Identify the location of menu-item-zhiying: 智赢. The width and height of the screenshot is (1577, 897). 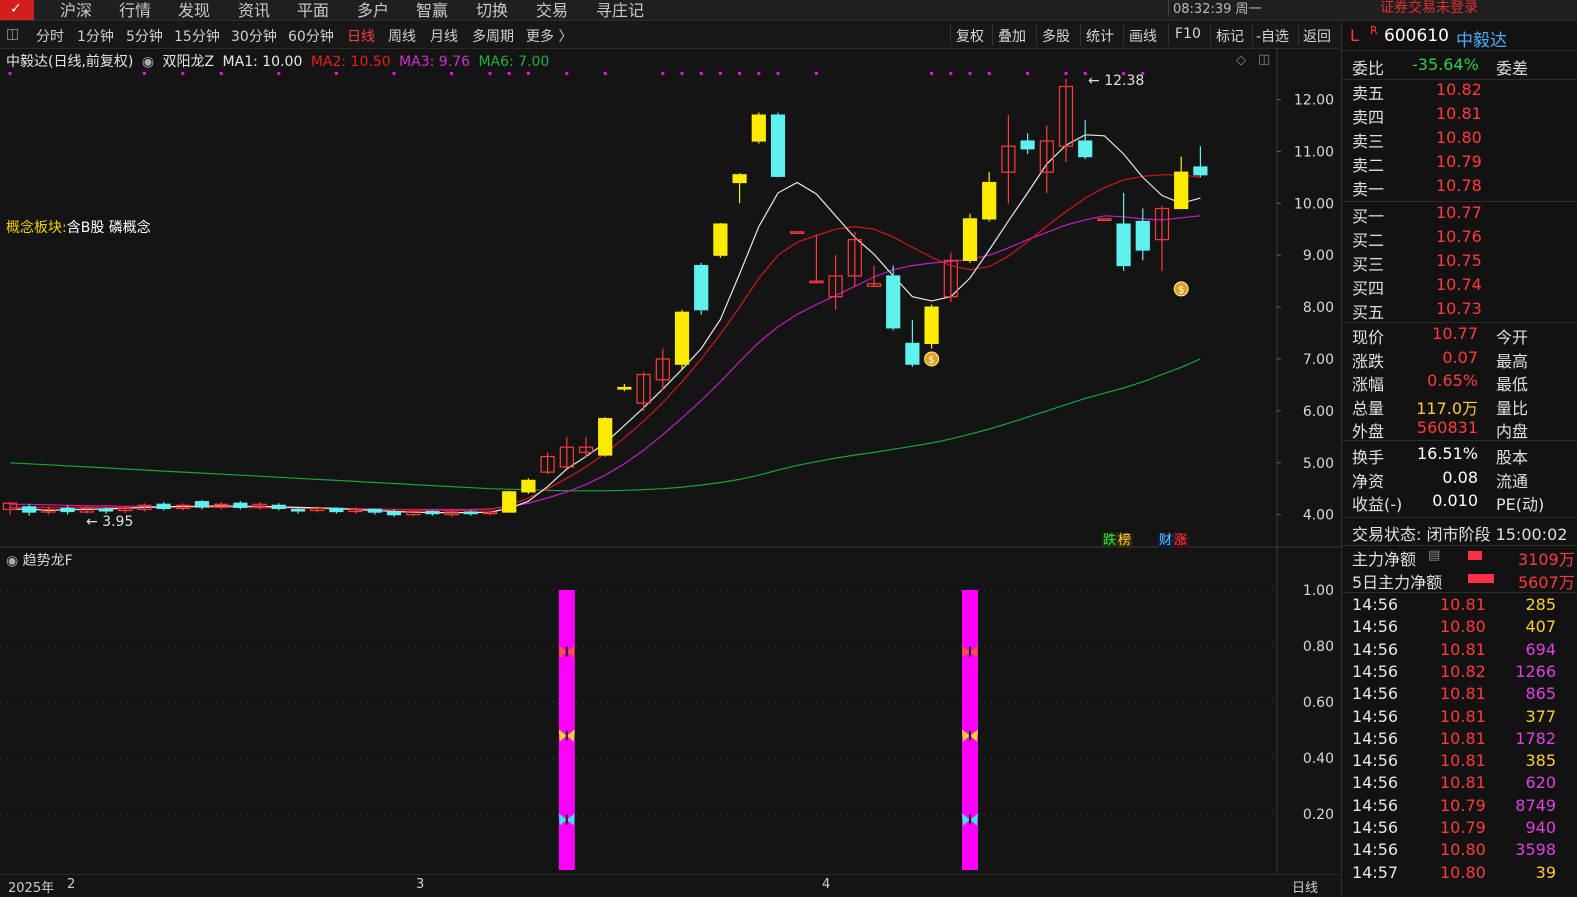
(432, 10).